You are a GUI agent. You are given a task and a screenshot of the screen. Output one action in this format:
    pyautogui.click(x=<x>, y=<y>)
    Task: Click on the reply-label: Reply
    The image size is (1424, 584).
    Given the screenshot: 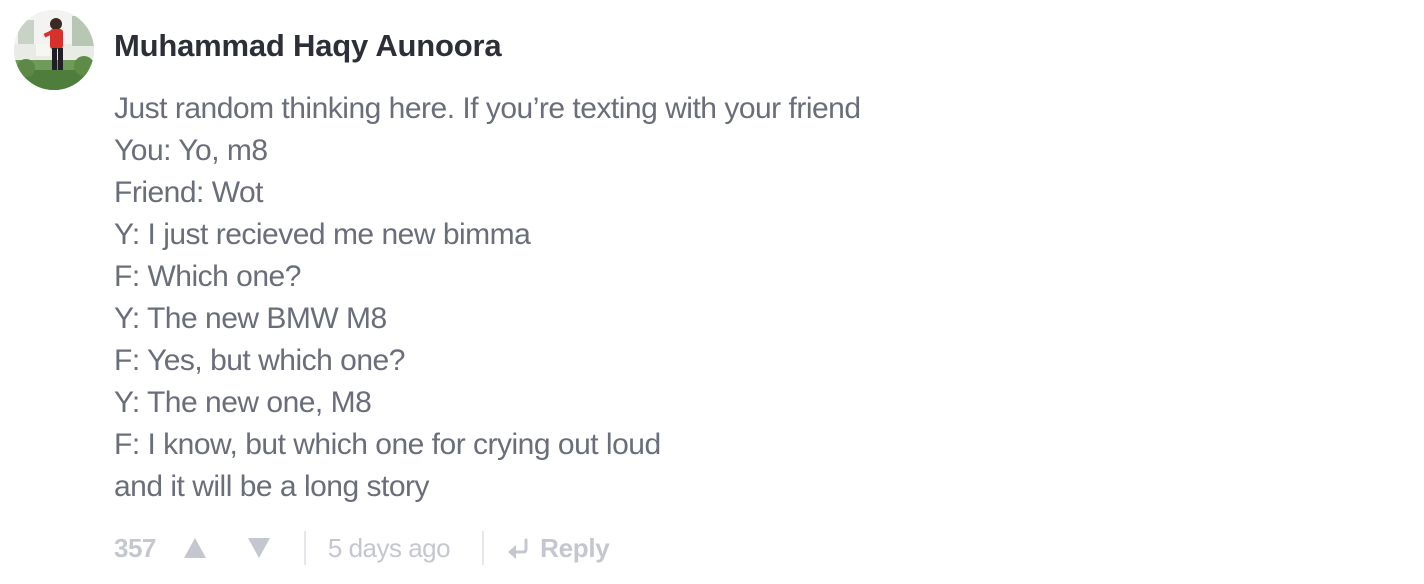 What is the action you would take?
    pyautogui.click(x=575, y=547)
    